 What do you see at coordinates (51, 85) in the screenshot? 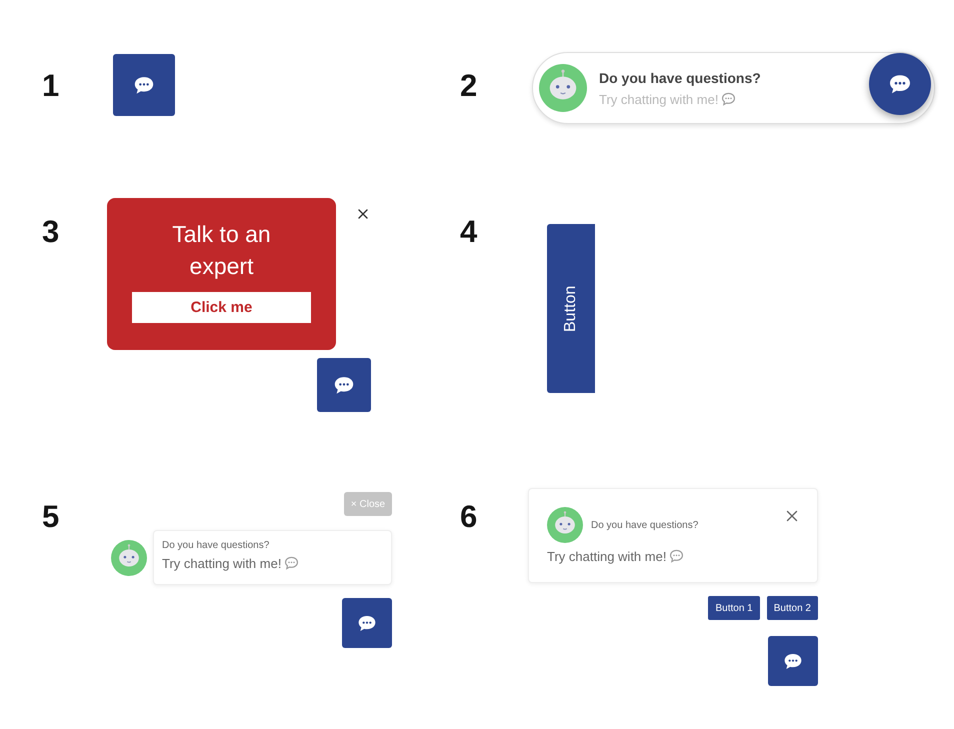
I see `example-number: 1` at bounding box center [51, 85].